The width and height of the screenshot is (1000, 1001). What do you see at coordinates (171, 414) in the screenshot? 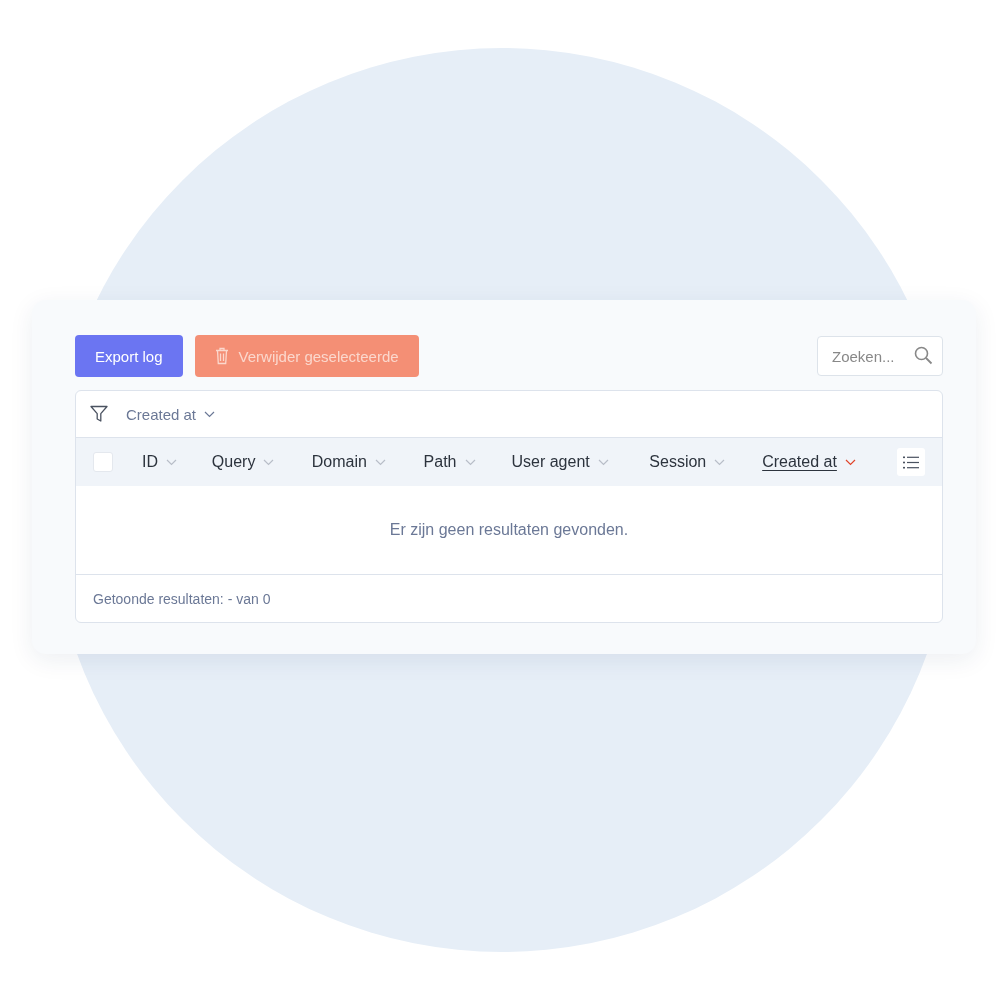
I see `created-at-filter: Created at` at bounding box center [171, 414].